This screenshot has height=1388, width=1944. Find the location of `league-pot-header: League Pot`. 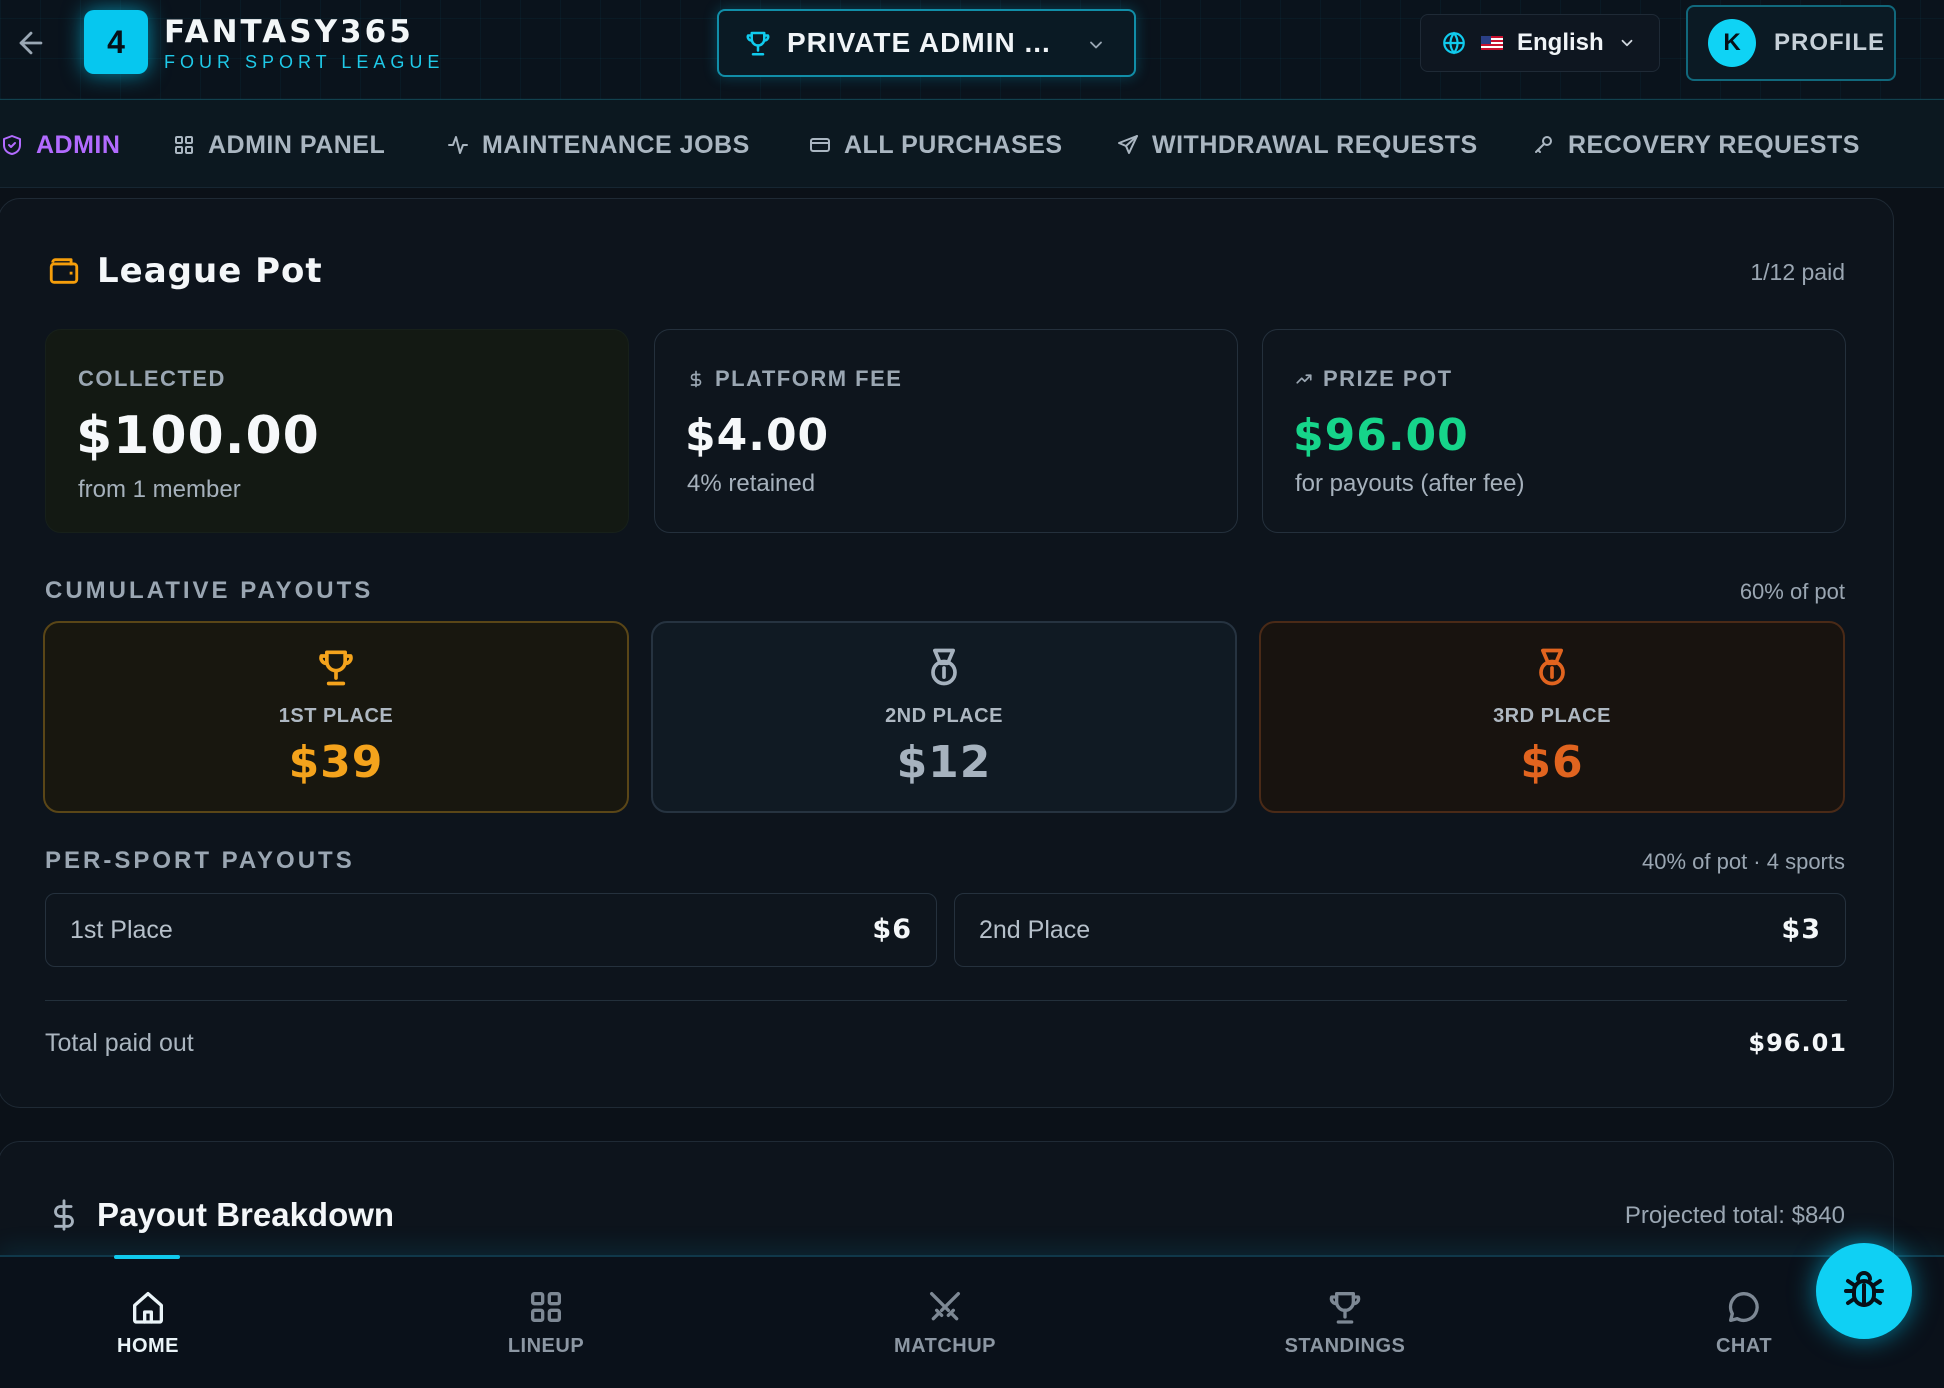

league-pot-header: League Pot is located at coordinates (185, 271).